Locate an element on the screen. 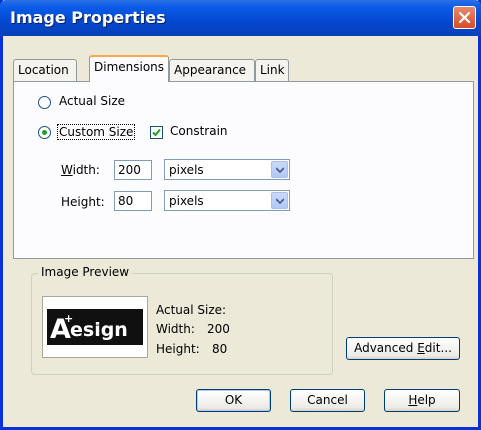 The image size is (481, 430). custom-size-radio is located at coordinates (44, 132).